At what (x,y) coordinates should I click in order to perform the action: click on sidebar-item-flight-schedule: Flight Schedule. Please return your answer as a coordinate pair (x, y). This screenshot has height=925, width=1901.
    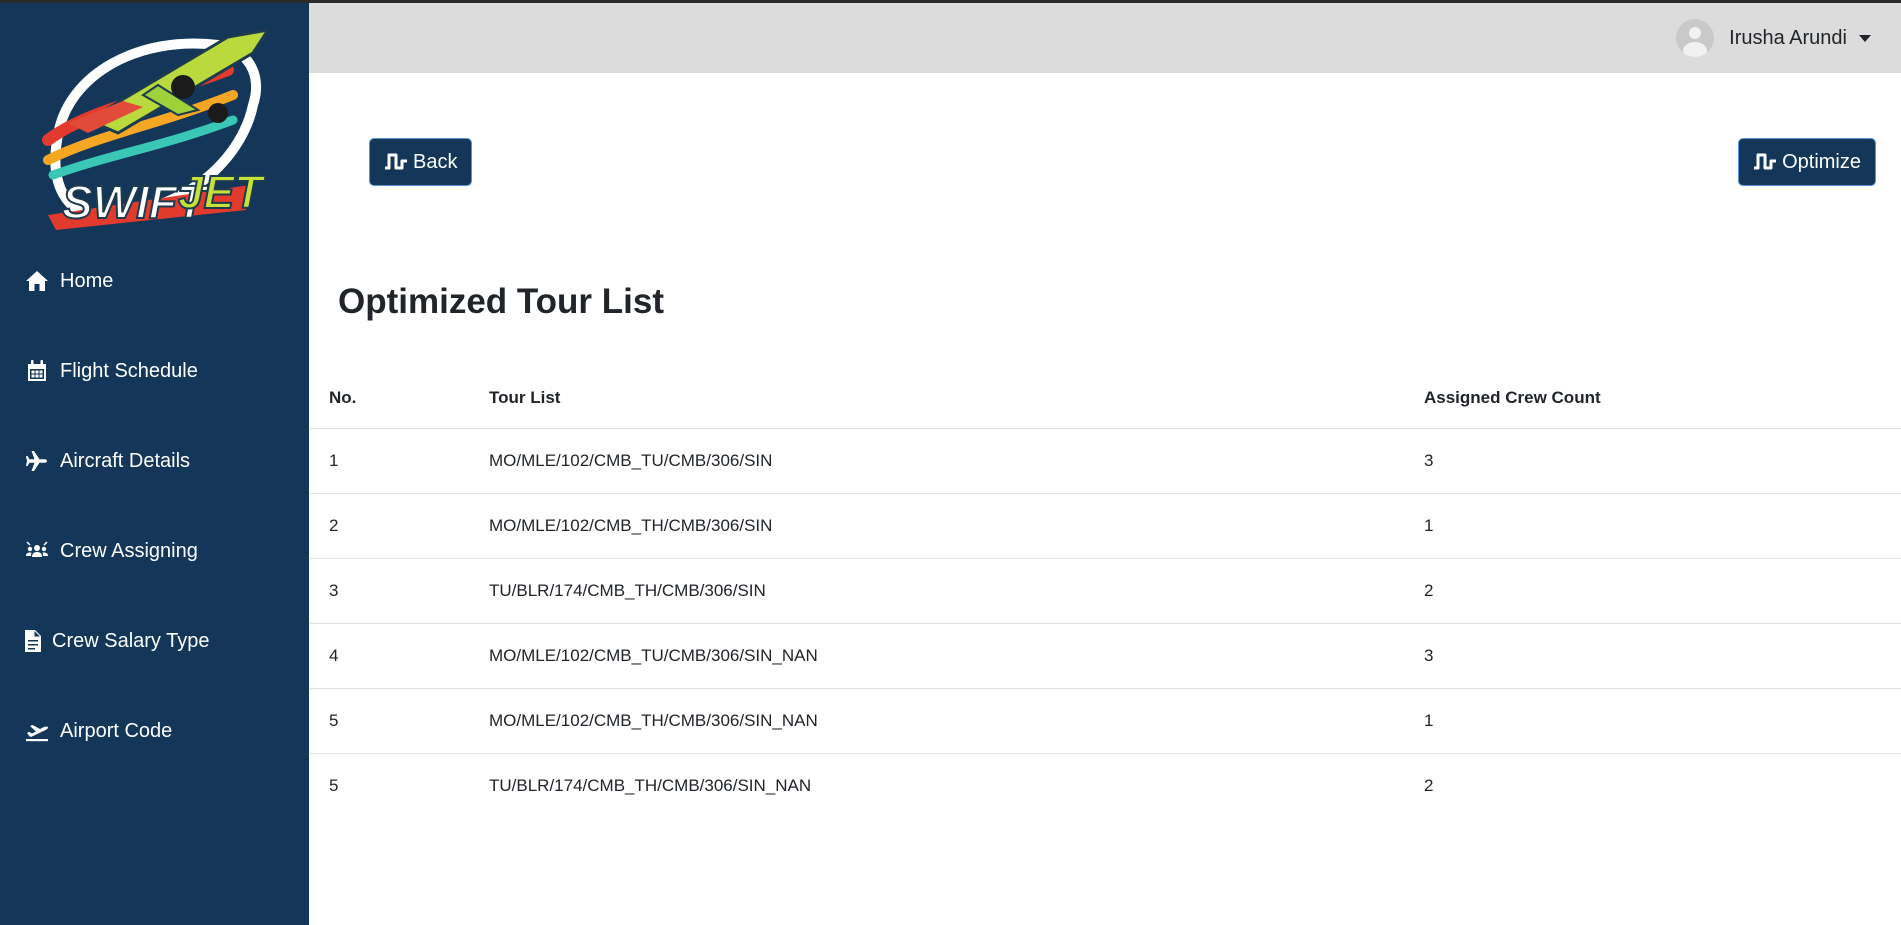
    Looking at the image, I should click on (111, 371).